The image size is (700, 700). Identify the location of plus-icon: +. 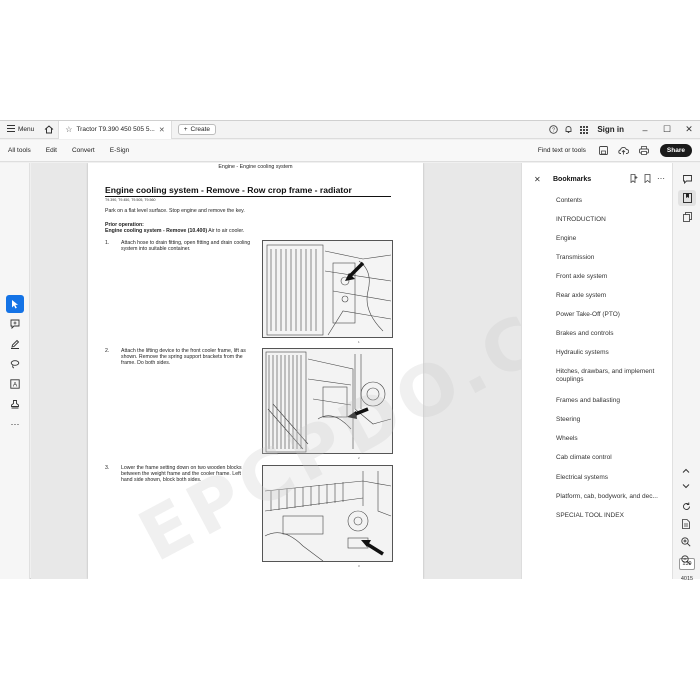
(185, 129).